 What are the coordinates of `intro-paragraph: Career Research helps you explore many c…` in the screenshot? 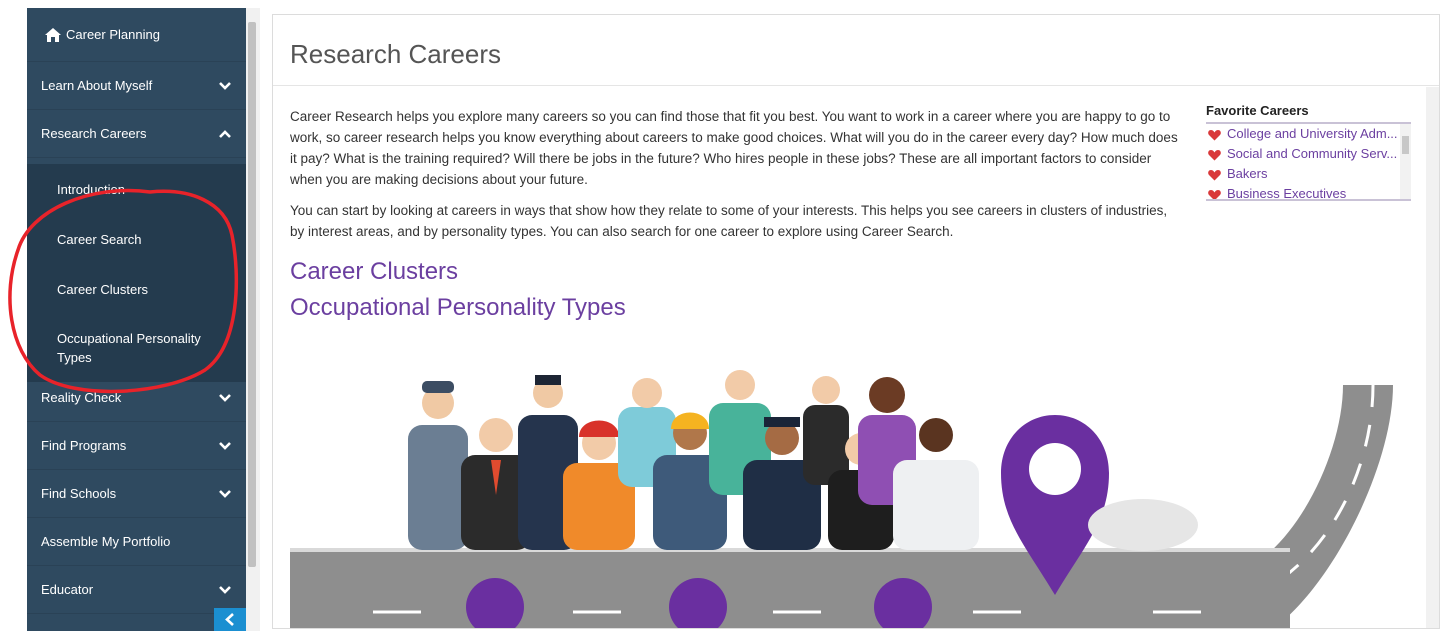 It's located at (734, 148).